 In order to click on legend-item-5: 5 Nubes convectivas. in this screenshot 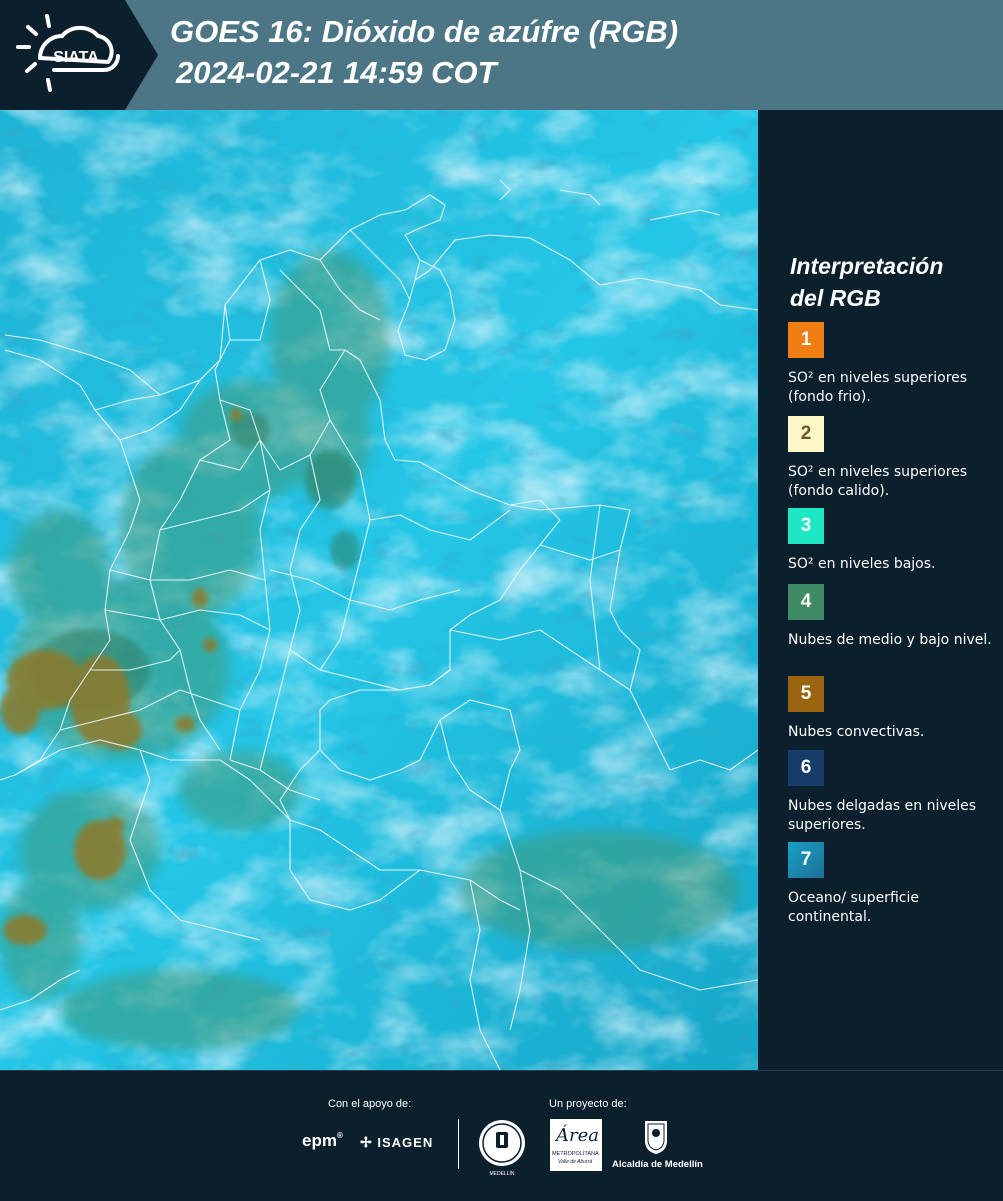, I will do `click(893, 709)`.